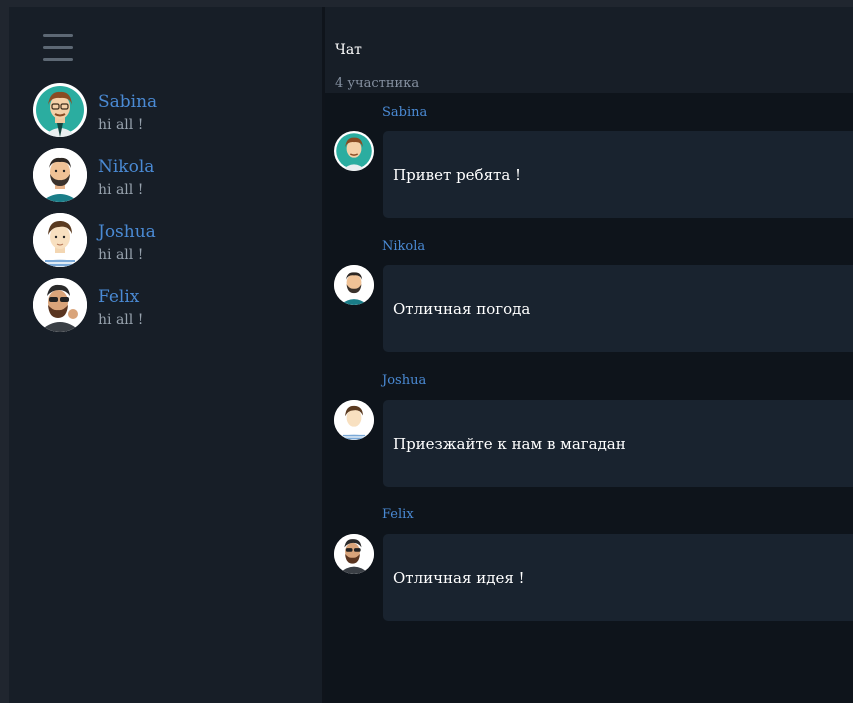 Image resolution: width=853 pixels, height=703 pixels. I want to click on participants-count: 4 участника, so click(377, 83).